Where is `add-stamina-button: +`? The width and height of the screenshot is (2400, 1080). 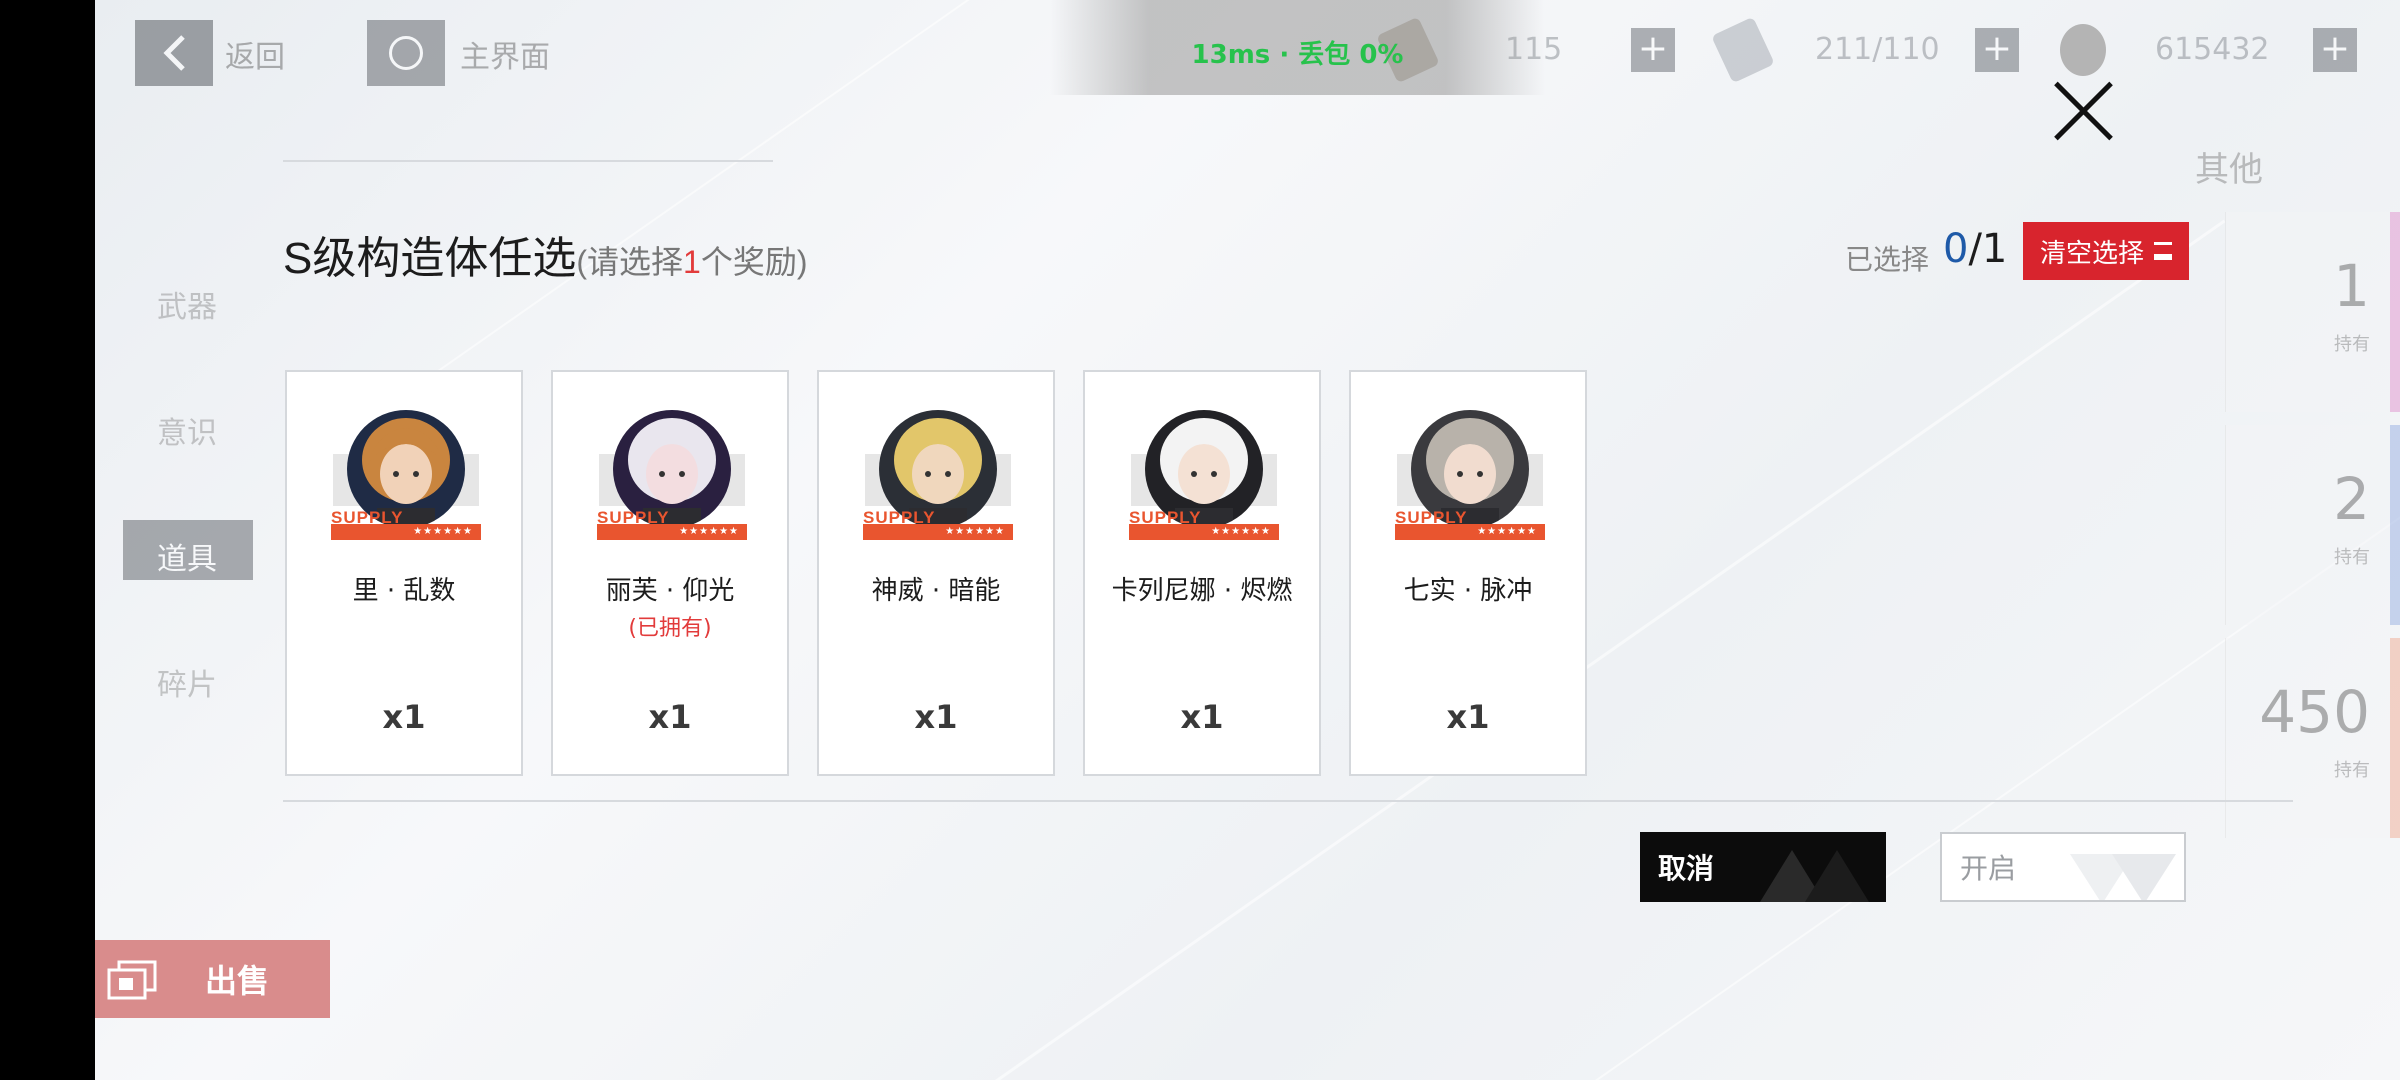
add-stamina-button: + is located at coordinates (1653, 50).